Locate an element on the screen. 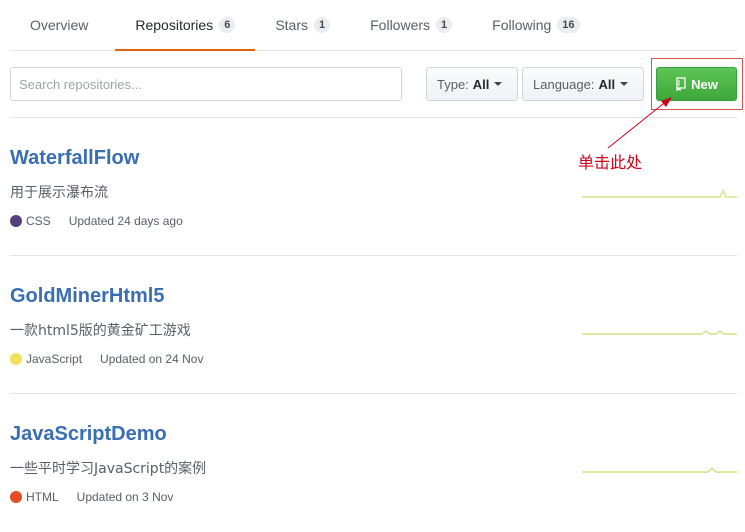  repo-updated: Updated on 24 Nov is located at coordinates (152, 359).